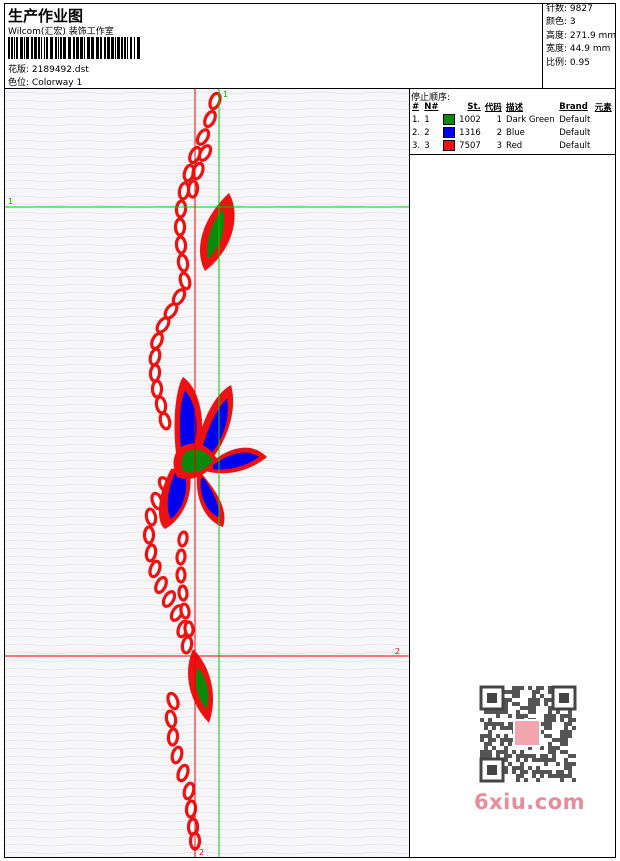 This screenshot has height=861, width=620. I want to click on width-value: 44.9 mm, so click(590, 49).